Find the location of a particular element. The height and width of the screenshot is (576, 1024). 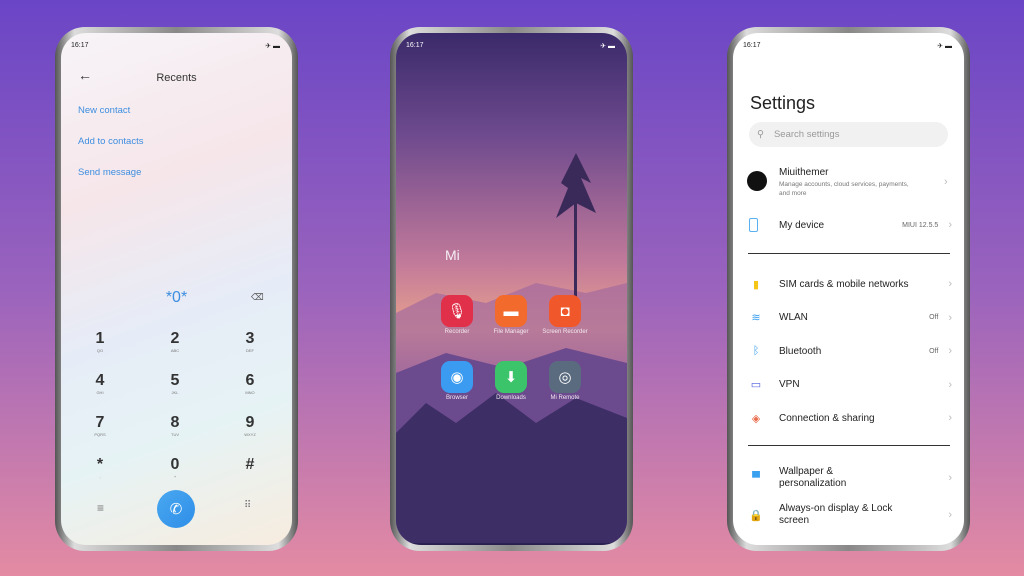

folder-title: Mi is located at coordinates (452, 255).